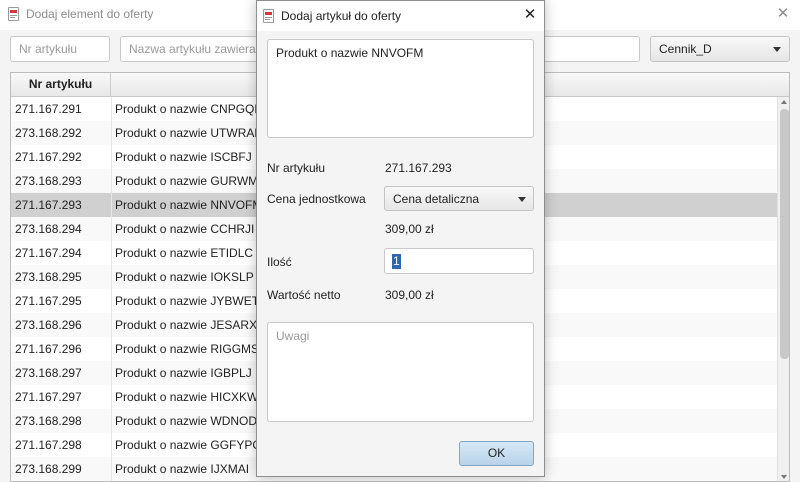 Image resolution: width=800 pixels, height=482 pixels. What do you see at coordinates (187, 349) in the screenshot?
I see `article-name-cell: Produkt o nazwie RIGGMS` at bounding box center [187, 349].